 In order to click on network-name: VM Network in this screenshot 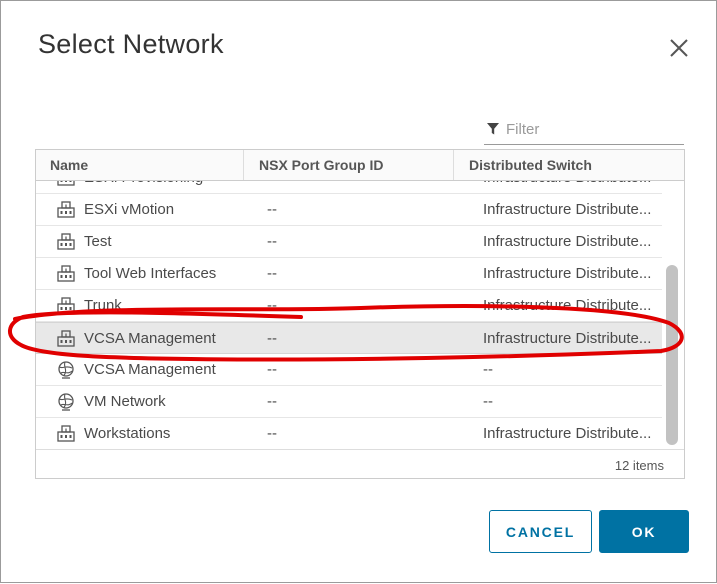, I will do `click(125, 401)`.